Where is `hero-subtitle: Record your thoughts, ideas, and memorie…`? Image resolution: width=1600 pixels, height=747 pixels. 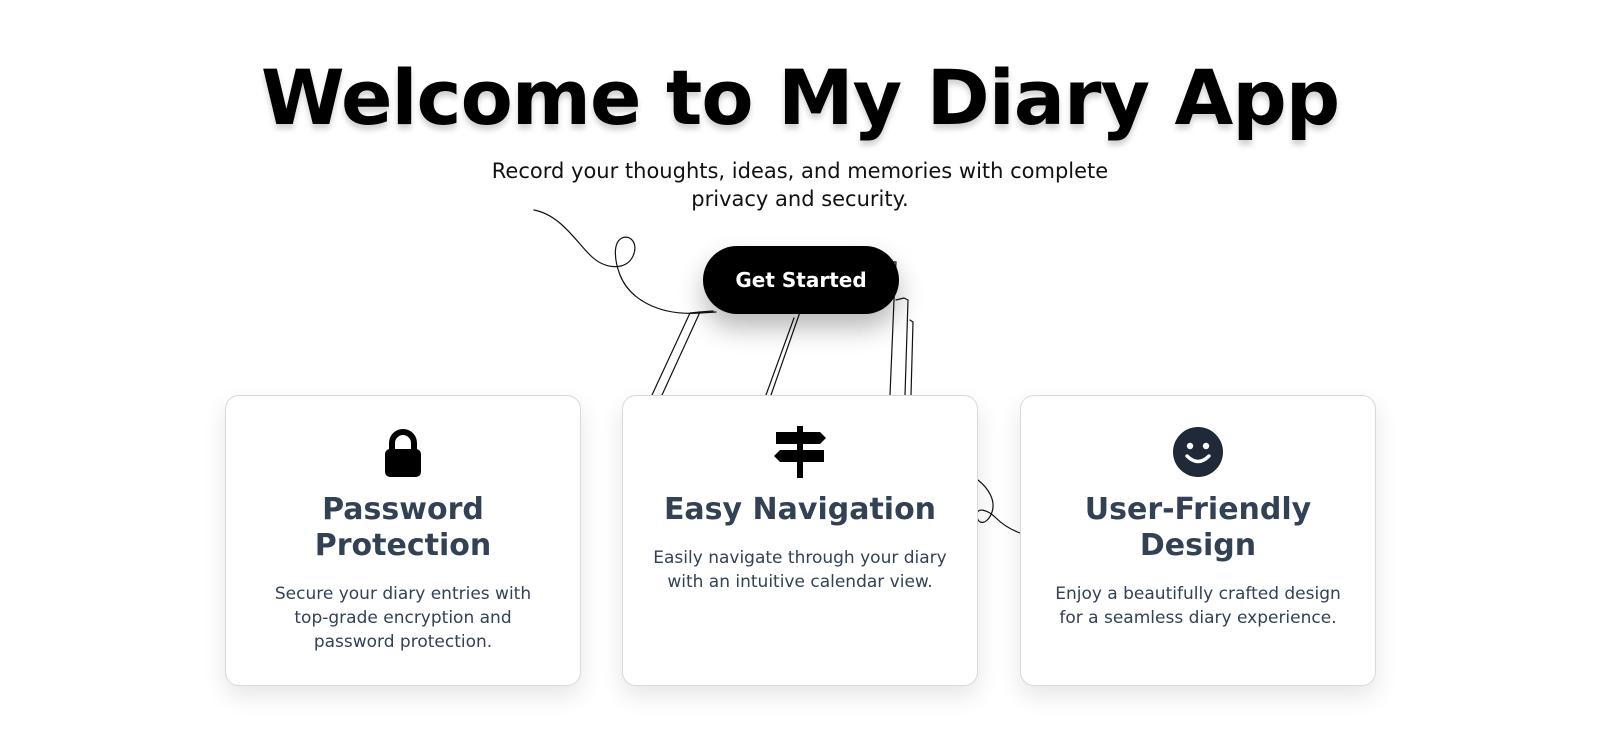 hero-subtitle: Record your thoughts, ideas, and memorie… is located at coordinates (800, 185).